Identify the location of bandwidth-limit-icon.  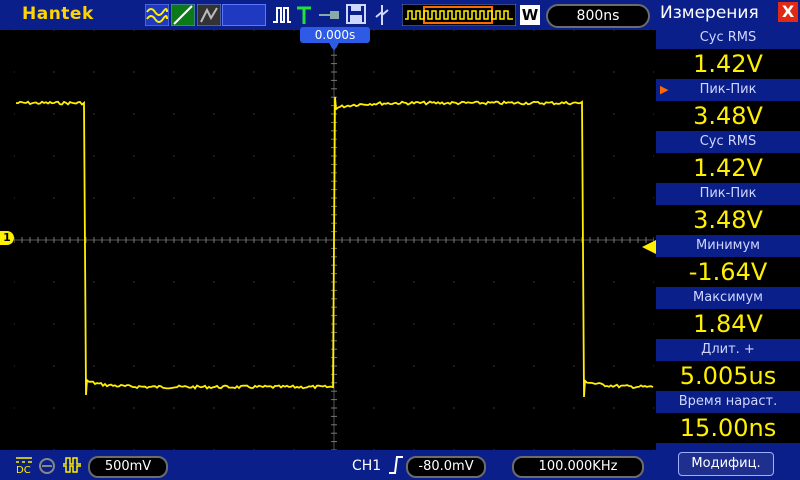
(47, 466).